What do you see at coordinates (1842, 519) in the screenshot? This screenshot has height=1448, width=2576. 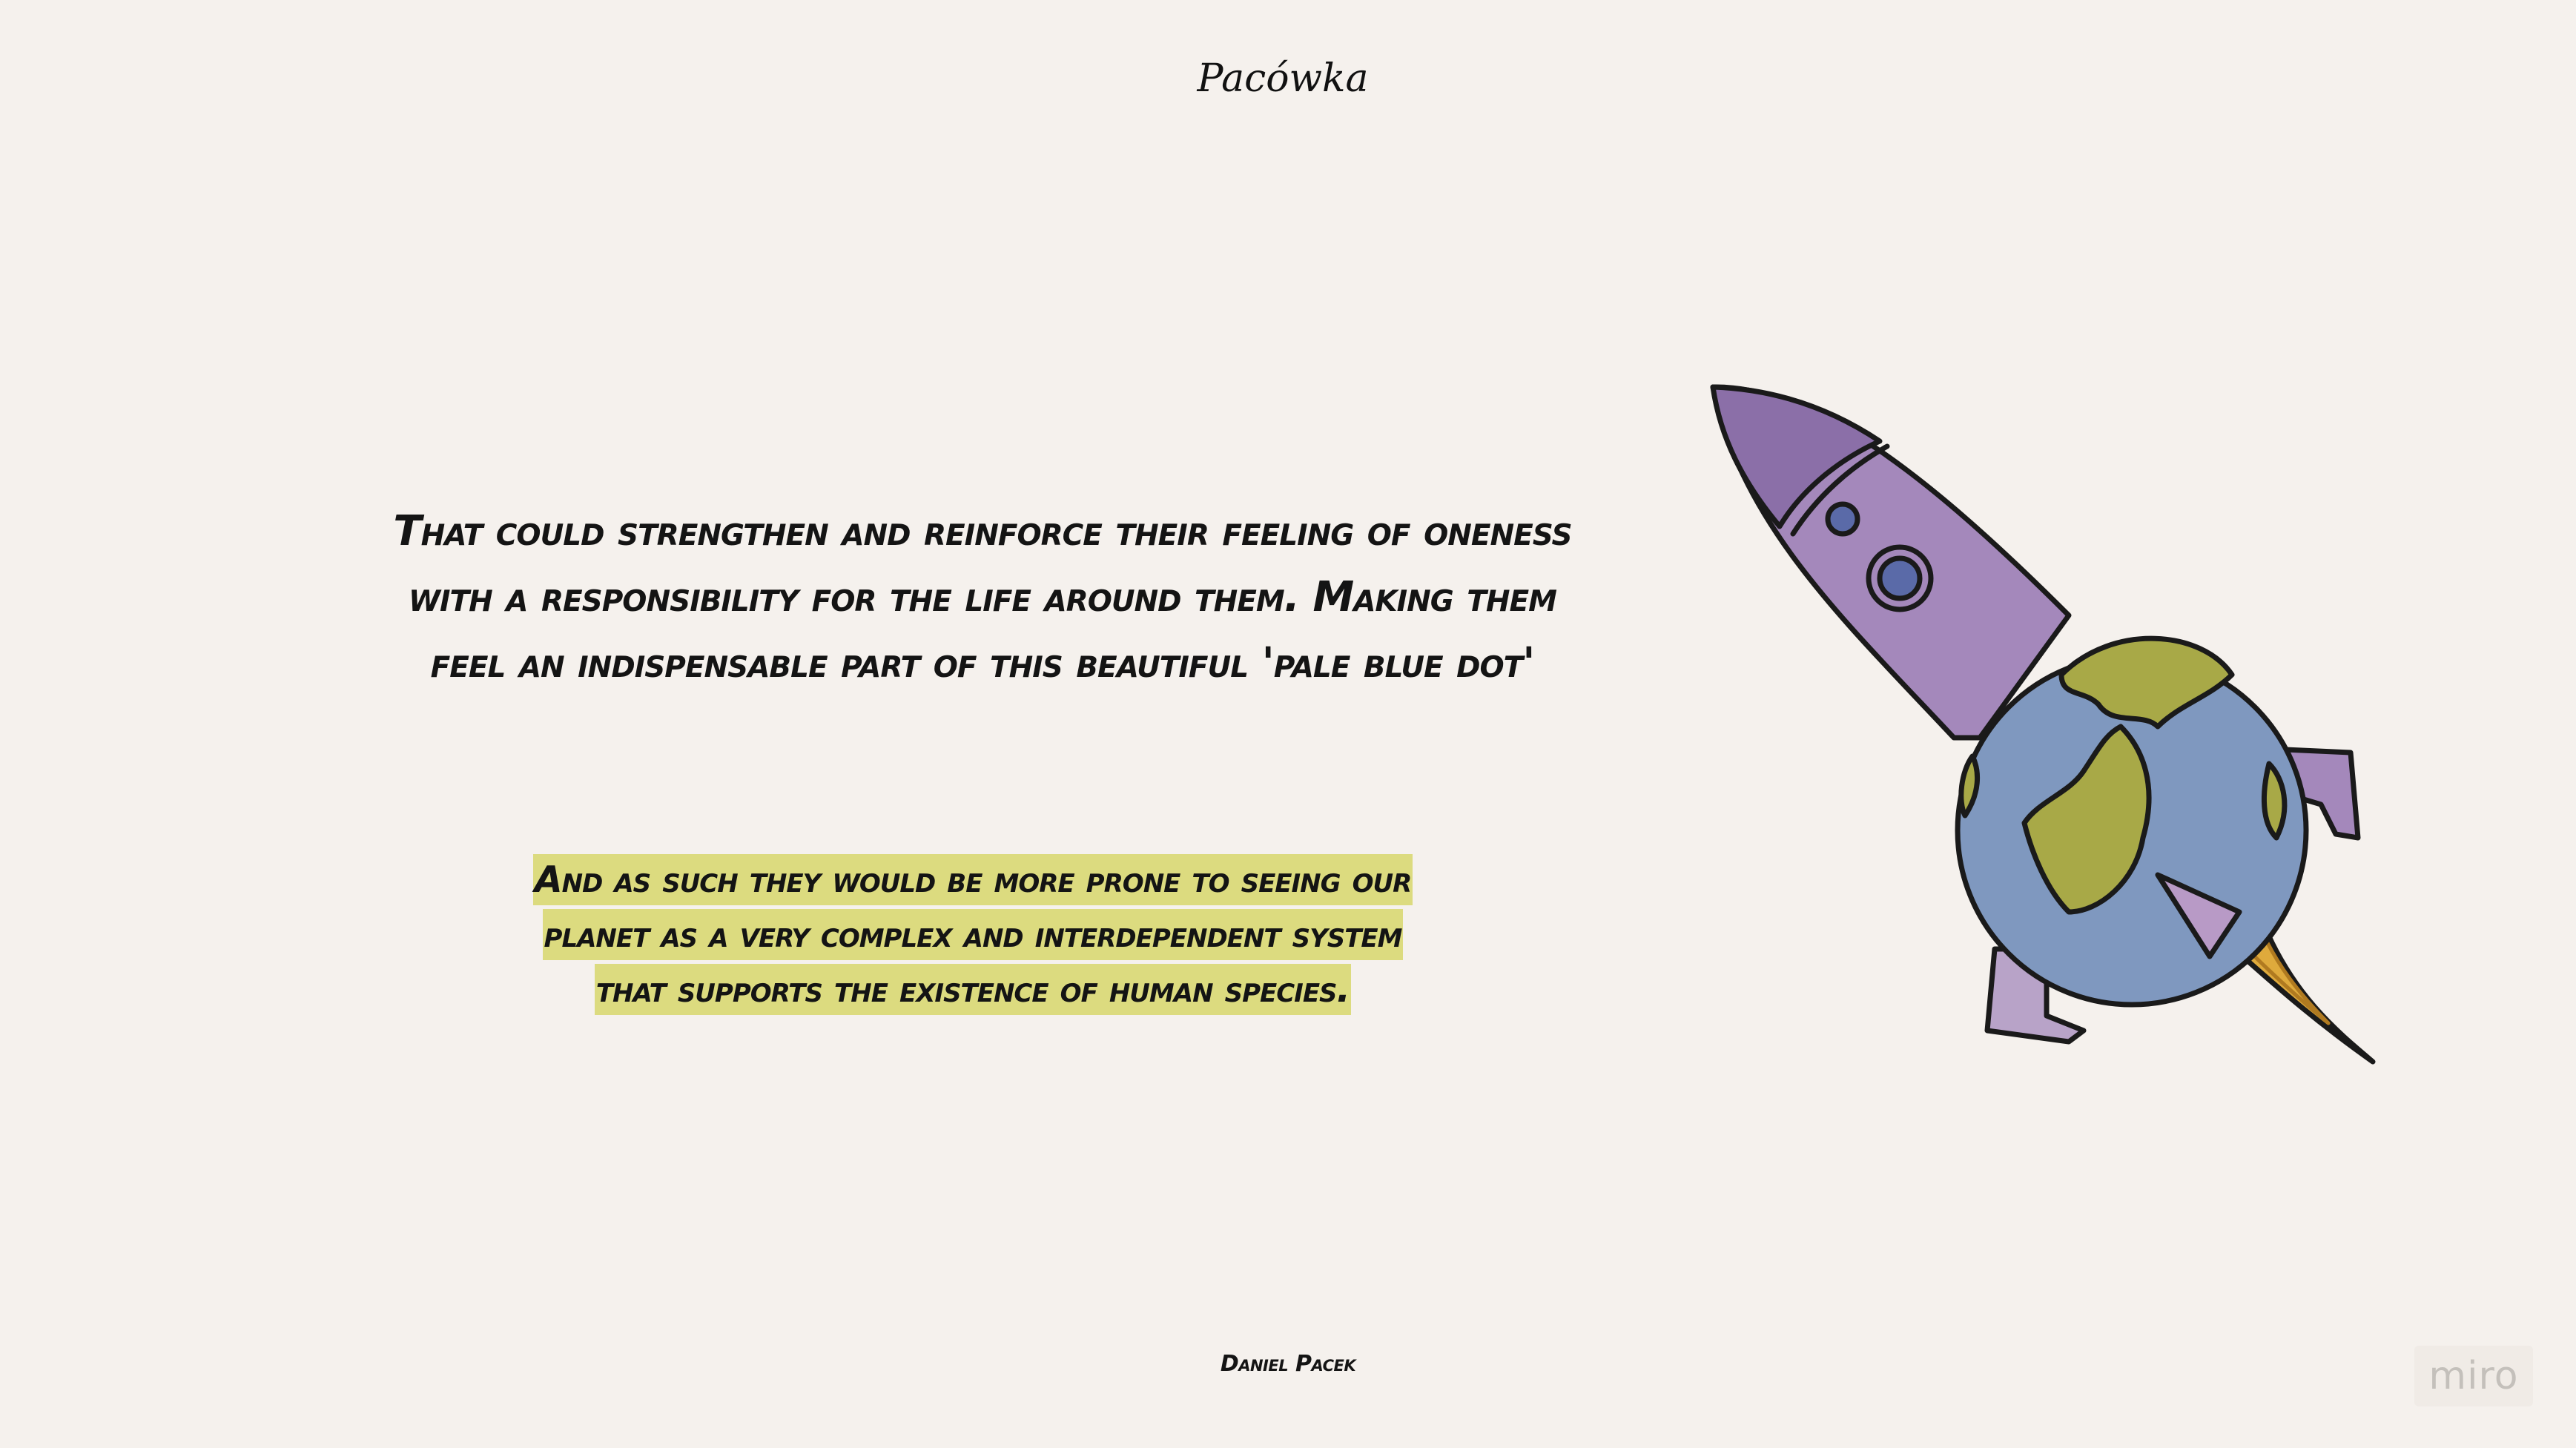 I see `rocket-window-small` at bounding box center [1842, 519].